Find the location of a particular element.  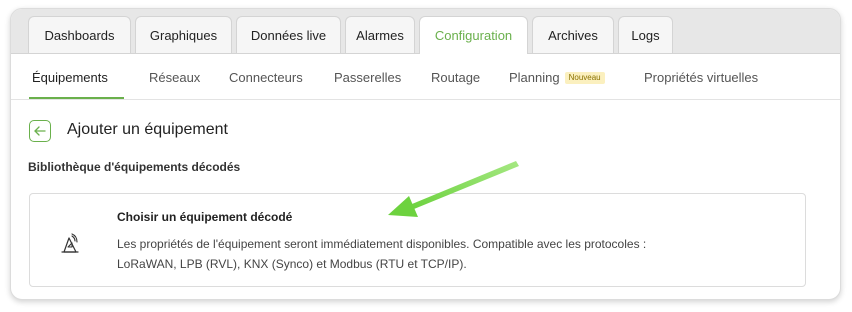

tab-archives: Archives is located at coordinates (573, 34).